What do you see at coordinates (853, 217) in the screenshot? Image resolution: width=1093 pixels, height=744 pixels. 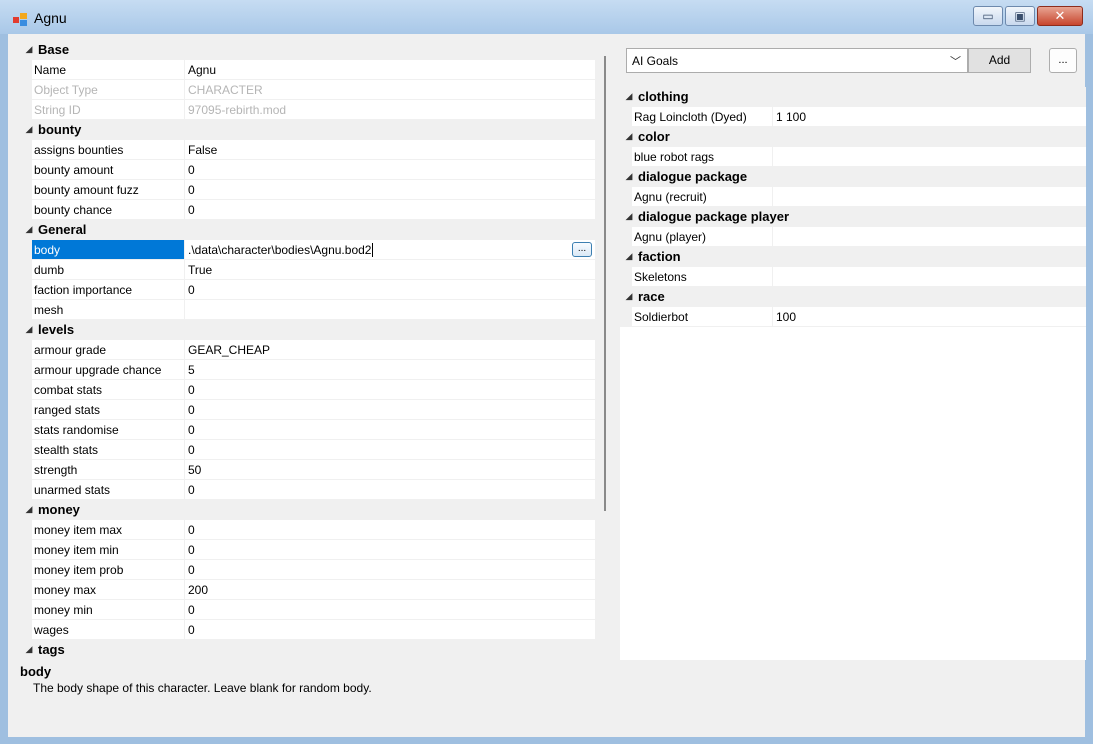 I see `category-header: ◢ dialogue package player` at bounding box center [853, 217].